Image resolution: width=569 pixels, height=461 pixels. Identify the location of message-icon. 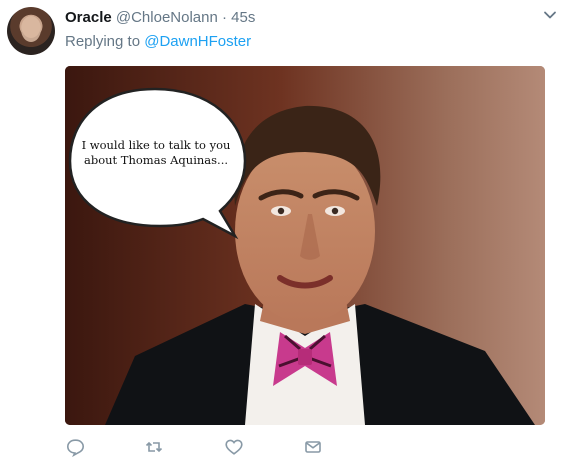
(313, 447).